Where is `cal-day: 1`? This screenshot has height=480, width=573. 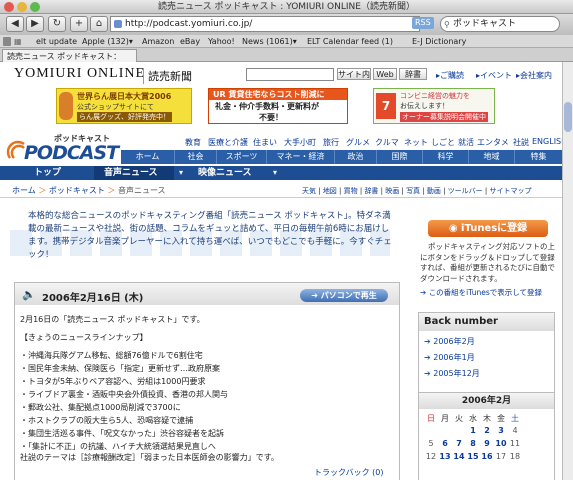
cal-day: 1 is located at coordinates (473, 430).